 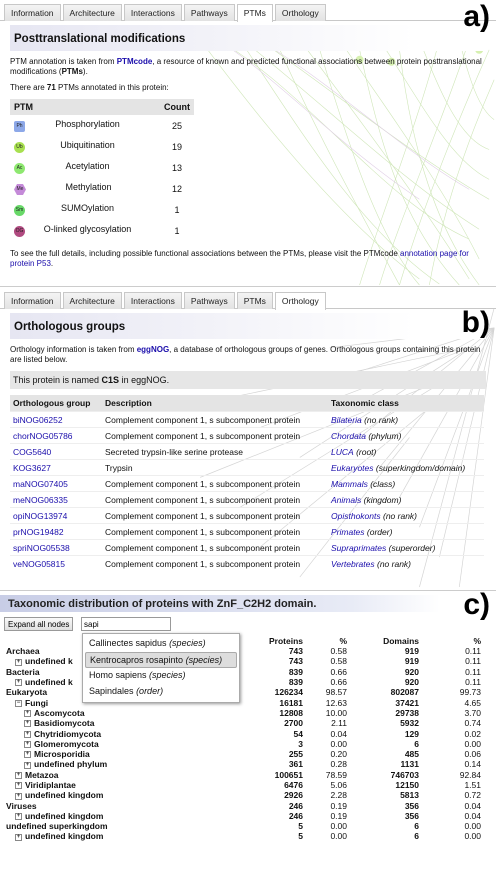 I want to click on orthologous-group-link: KOG3627, so click(x=56, y=467).